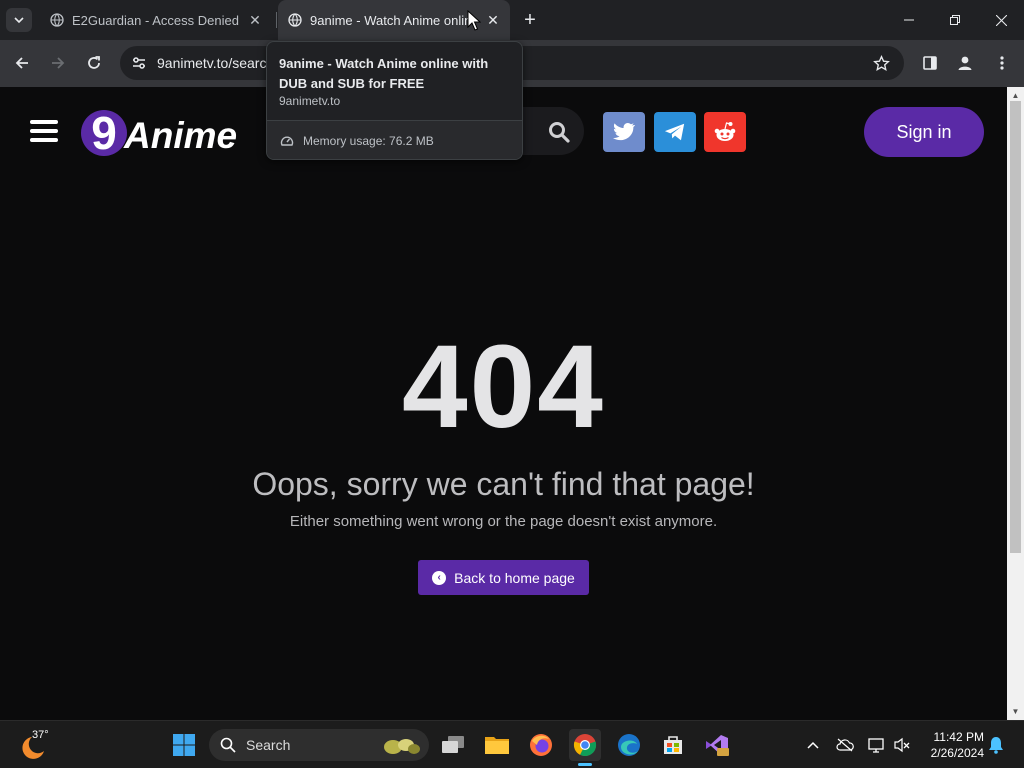 The image size is (1024, 768). I want to click on tune-icon, so click(139, 63).